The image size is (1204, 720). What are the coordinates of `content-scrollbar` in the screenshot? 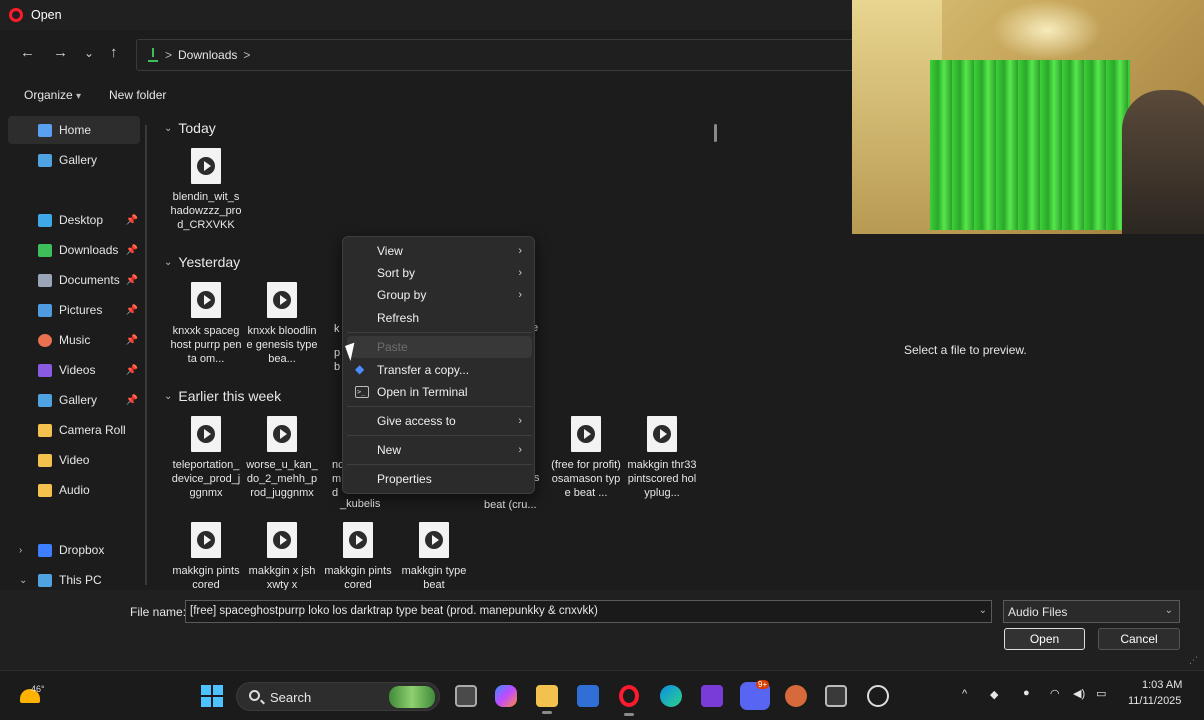 It's located at (715, 133).